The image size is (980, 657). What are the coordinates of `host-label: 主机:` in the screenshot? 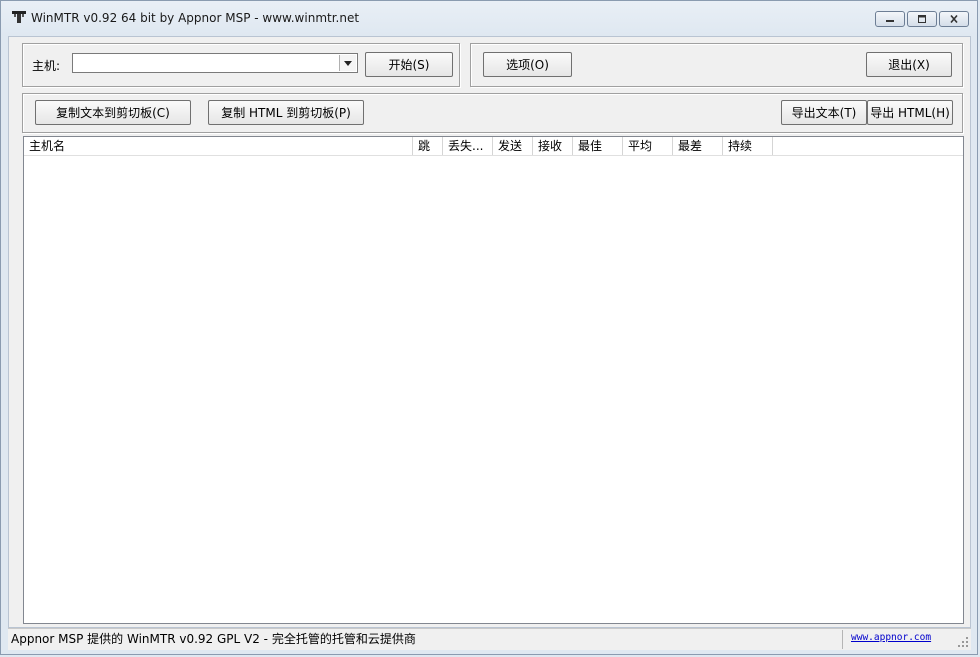 It's located at (46, 66).